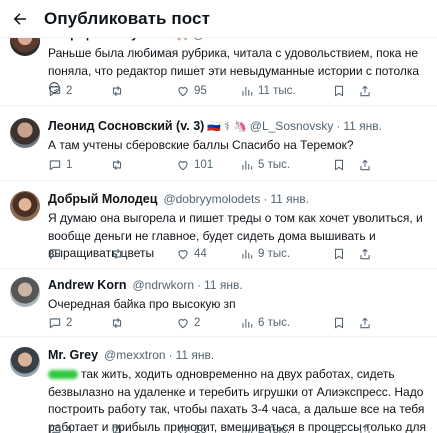  What do you see at coordinates (277, 91) in the screenshot?
I see `views-count: 11 тыс.` at bounding box center [277, 91].